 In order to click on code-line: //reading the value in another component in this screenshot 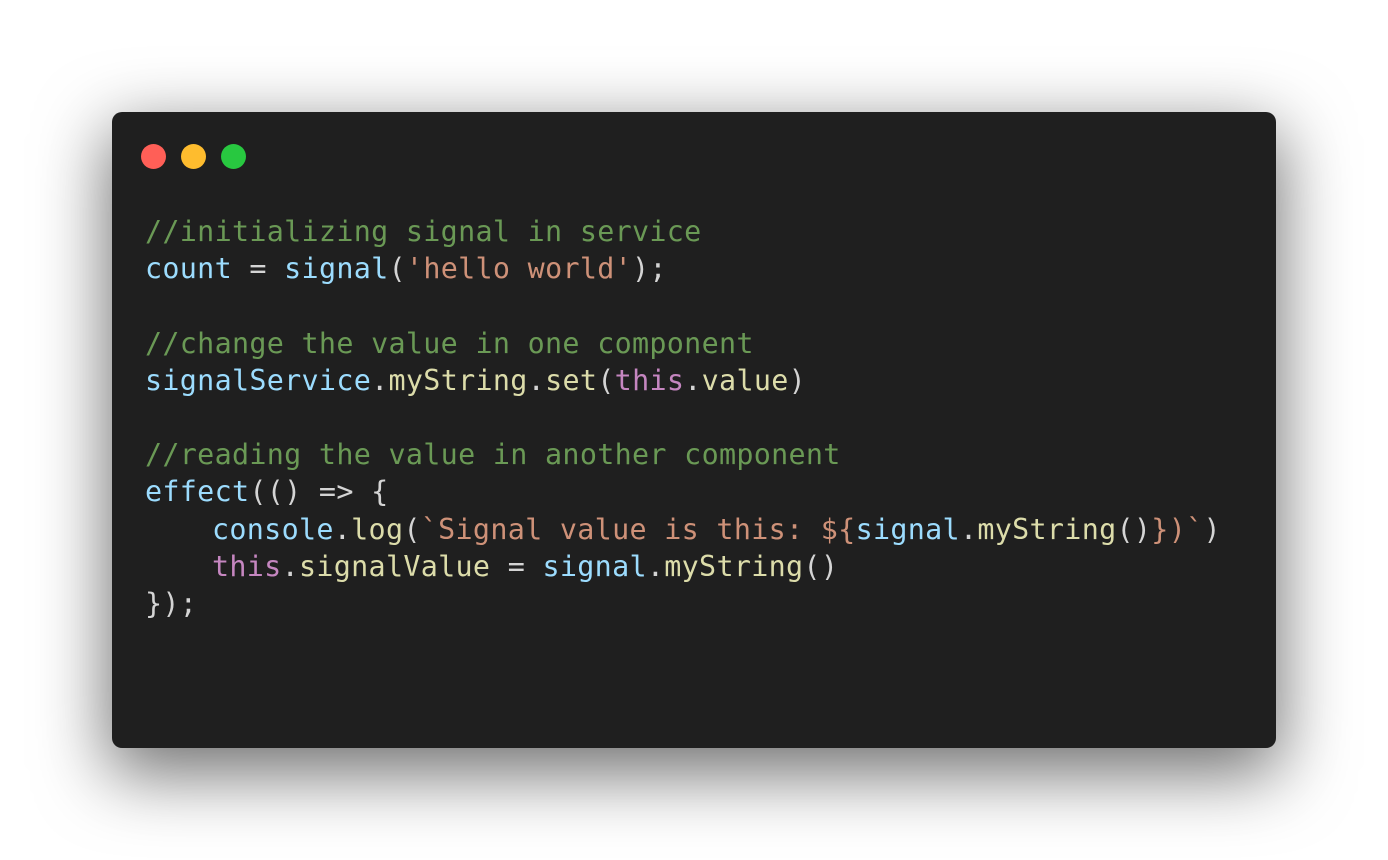, I will do `click(683, 454)`.